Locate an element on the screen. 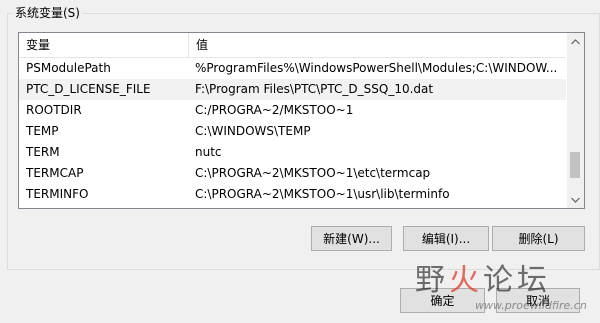  variable-name-cell: TERM is located at coordinates (43, 152).